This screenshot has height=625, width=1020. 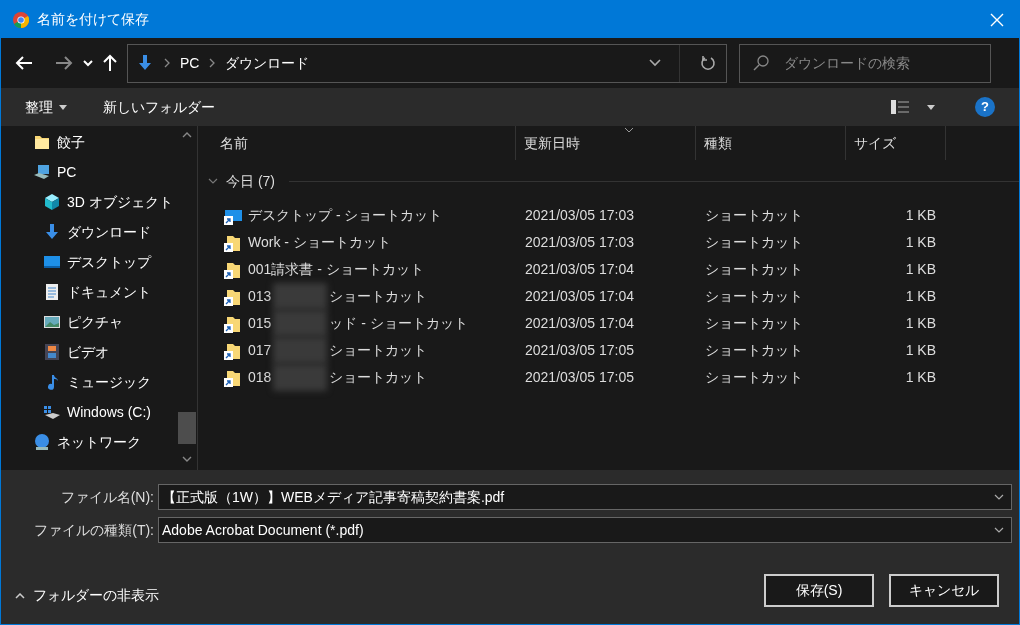 I want to click on refresh-icon, so click(x=708, y=63).